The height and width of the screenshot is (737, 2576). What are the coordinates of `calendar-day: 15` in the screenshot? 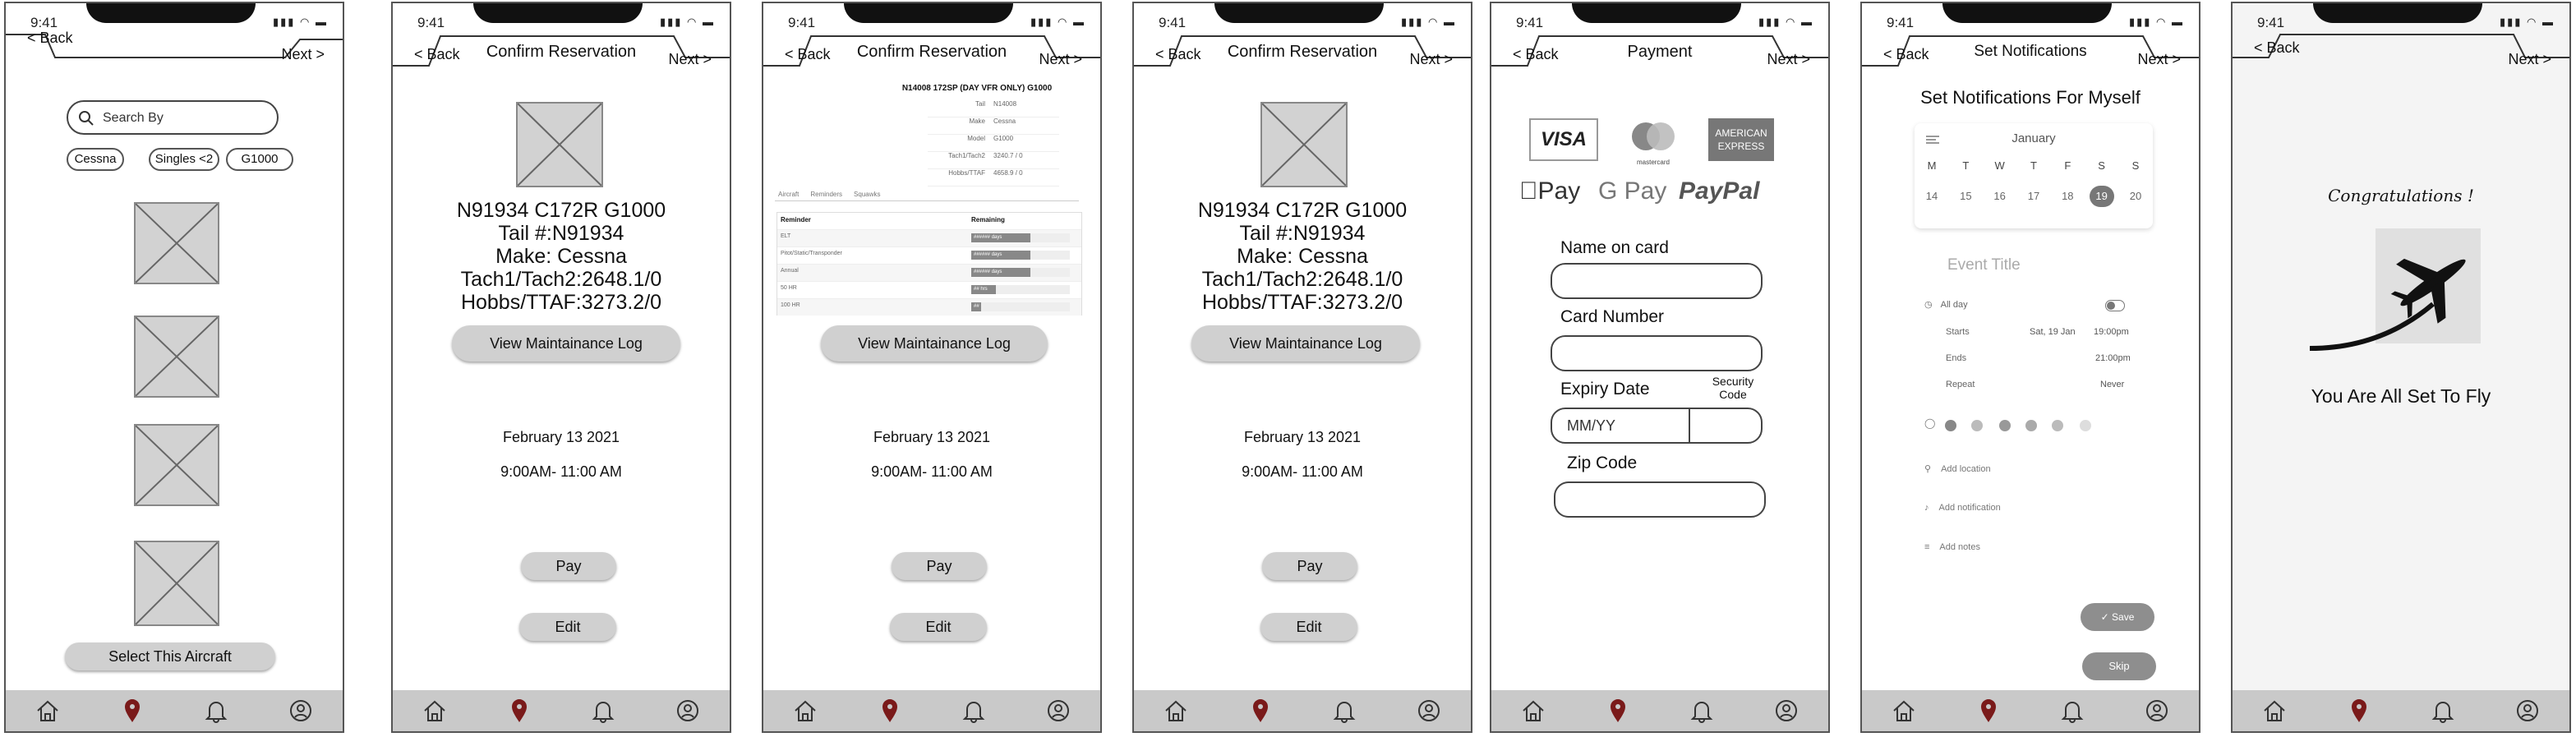 It's located at (1965, 196).